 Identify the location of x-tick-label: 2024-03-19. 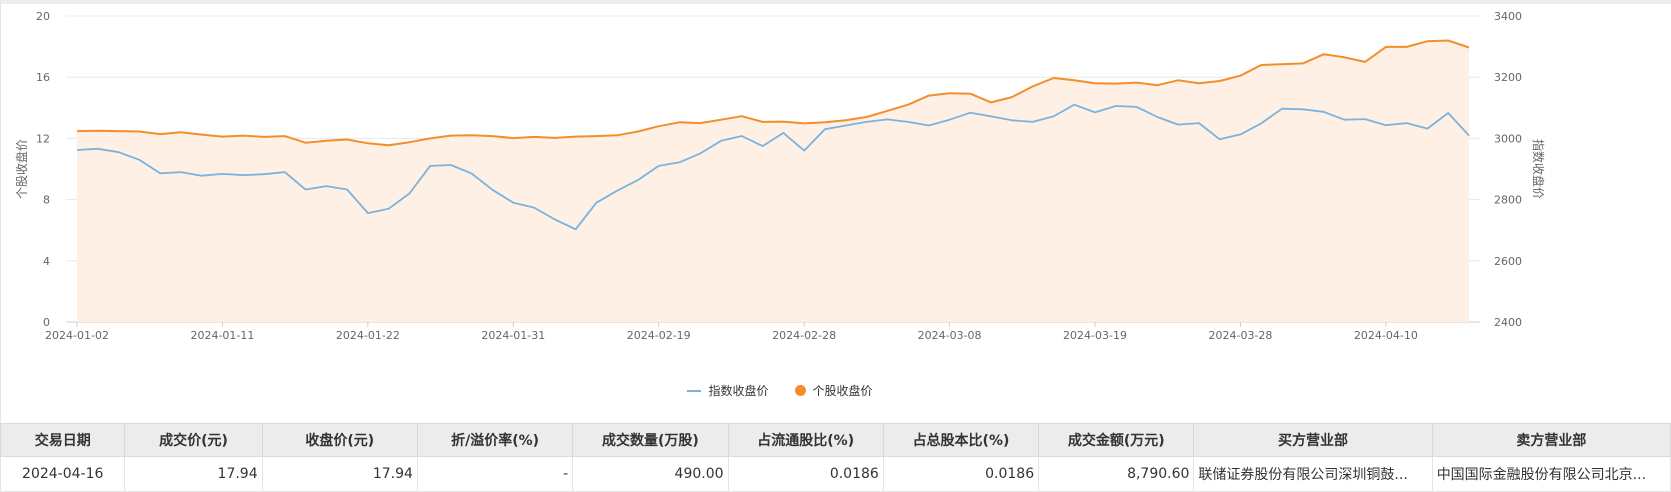
(1095, 335).